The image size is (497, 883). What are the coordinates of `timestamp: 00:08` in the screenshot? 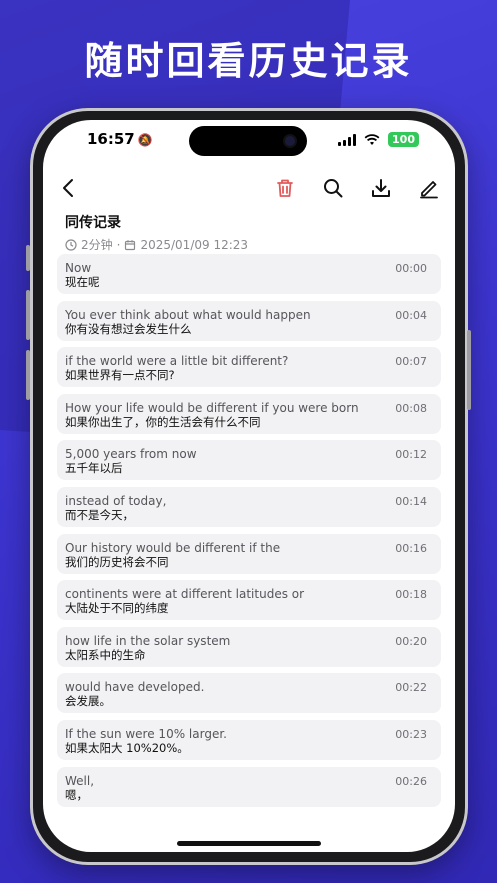 It's located at (411, 408).